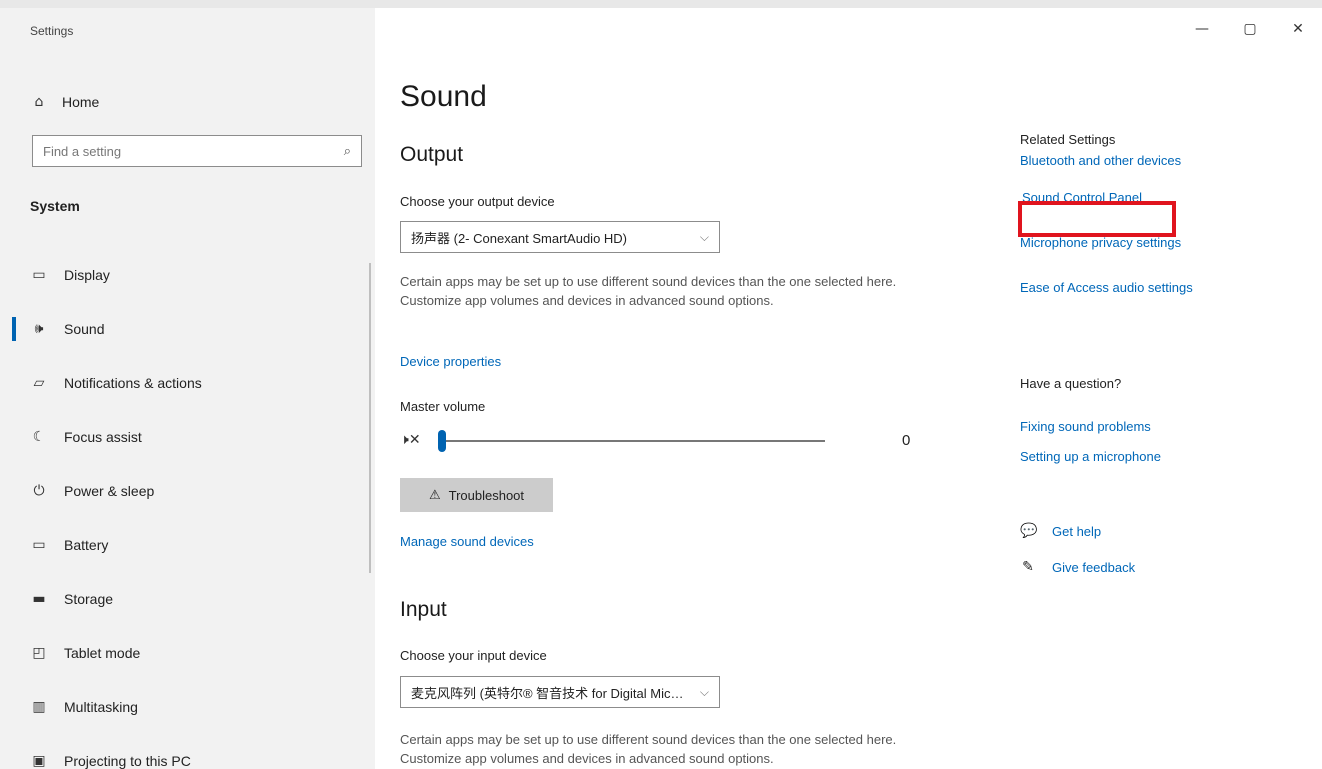  I want to click on projecting-icon: ▣, so click(39, 761).